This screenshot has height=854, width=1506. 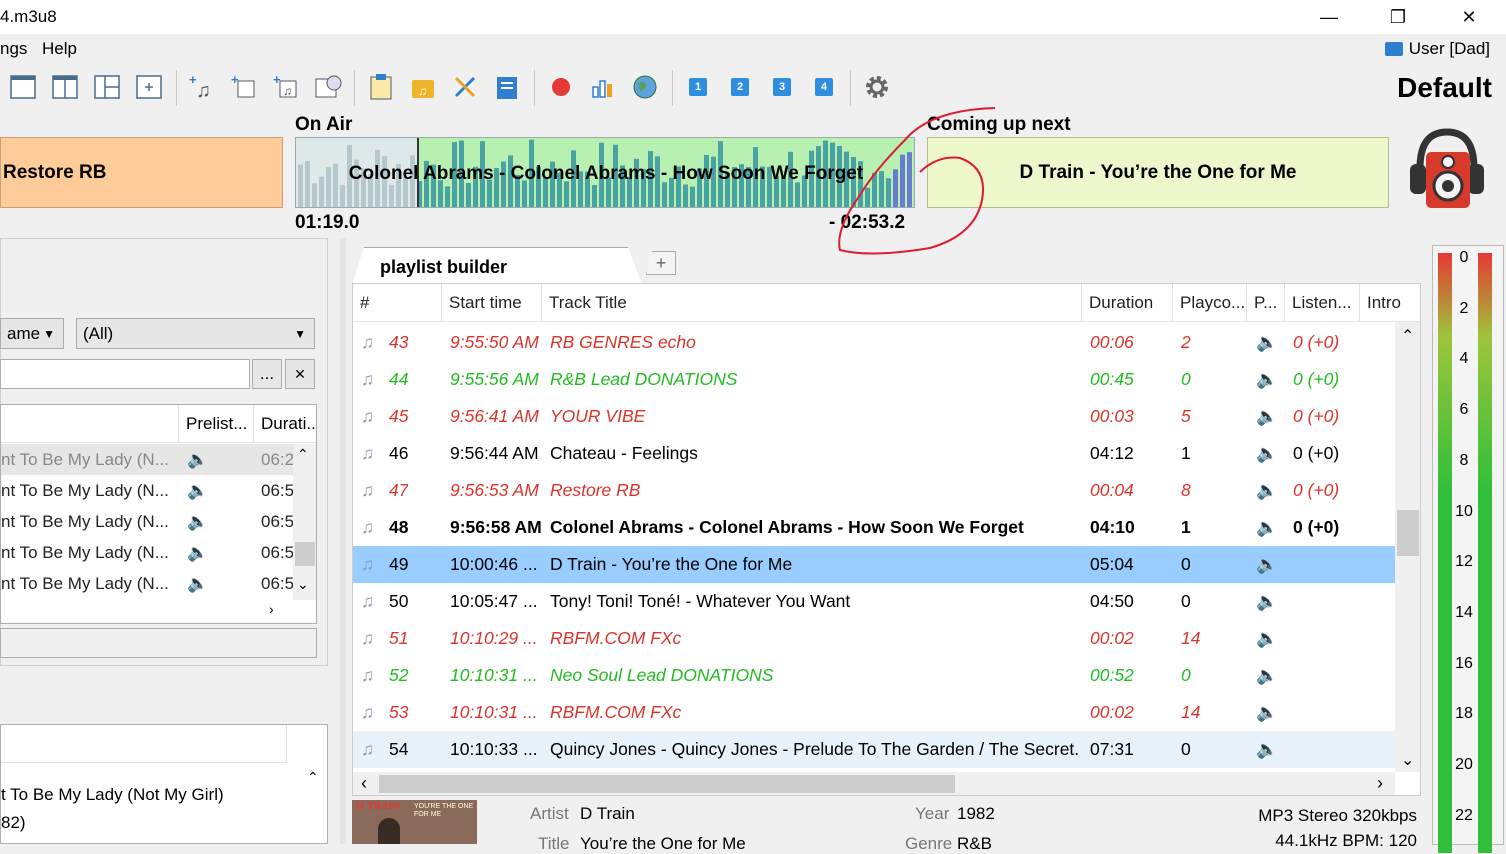 I want to click on grid-hscroll: ‹ ›, so click(x=874, y=783).